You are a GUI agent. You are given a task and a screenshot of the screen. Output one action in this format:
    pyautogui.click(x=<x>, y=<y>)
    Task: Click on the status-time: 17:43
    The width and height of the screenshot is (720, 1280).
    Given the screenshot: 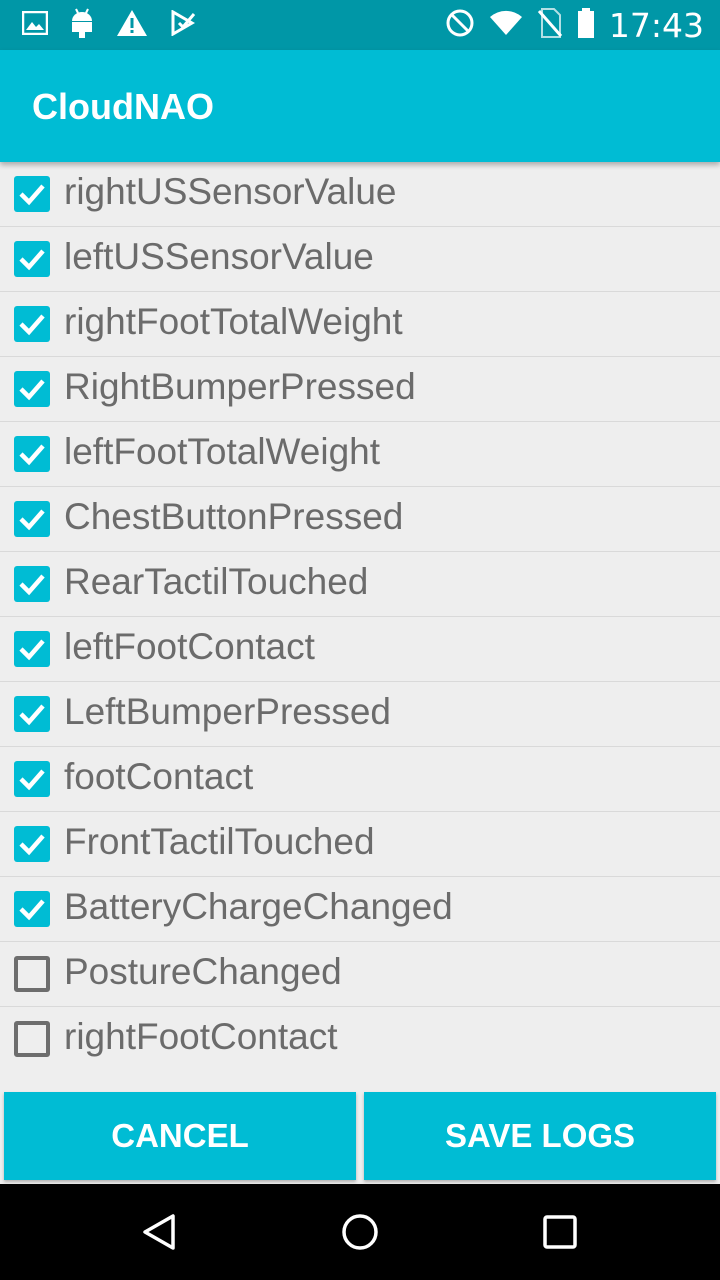 What is the action you would take?
    pyautogui.click(x=656, y=25)
    